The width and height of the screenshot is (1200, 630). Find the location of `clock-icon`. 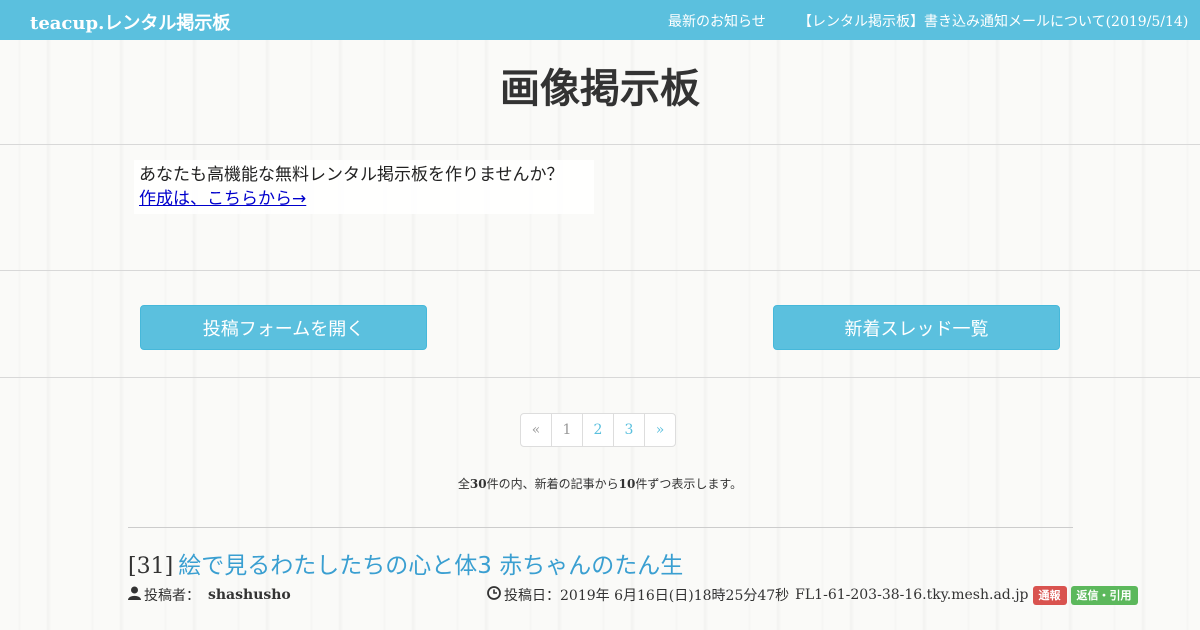

clock-icon is located at coordinates (494, 595).